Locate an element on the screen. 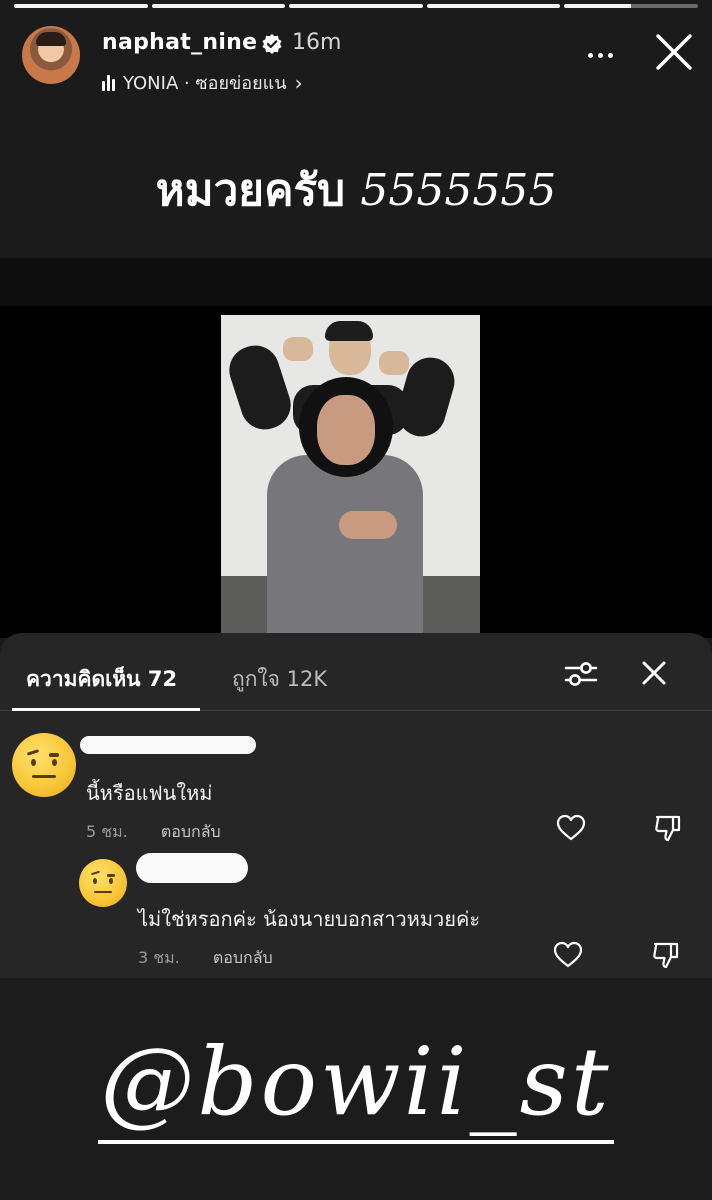 The image size is (712, 1200). mention-sticker: @bowii_st is located at coordinates (356, 1082).